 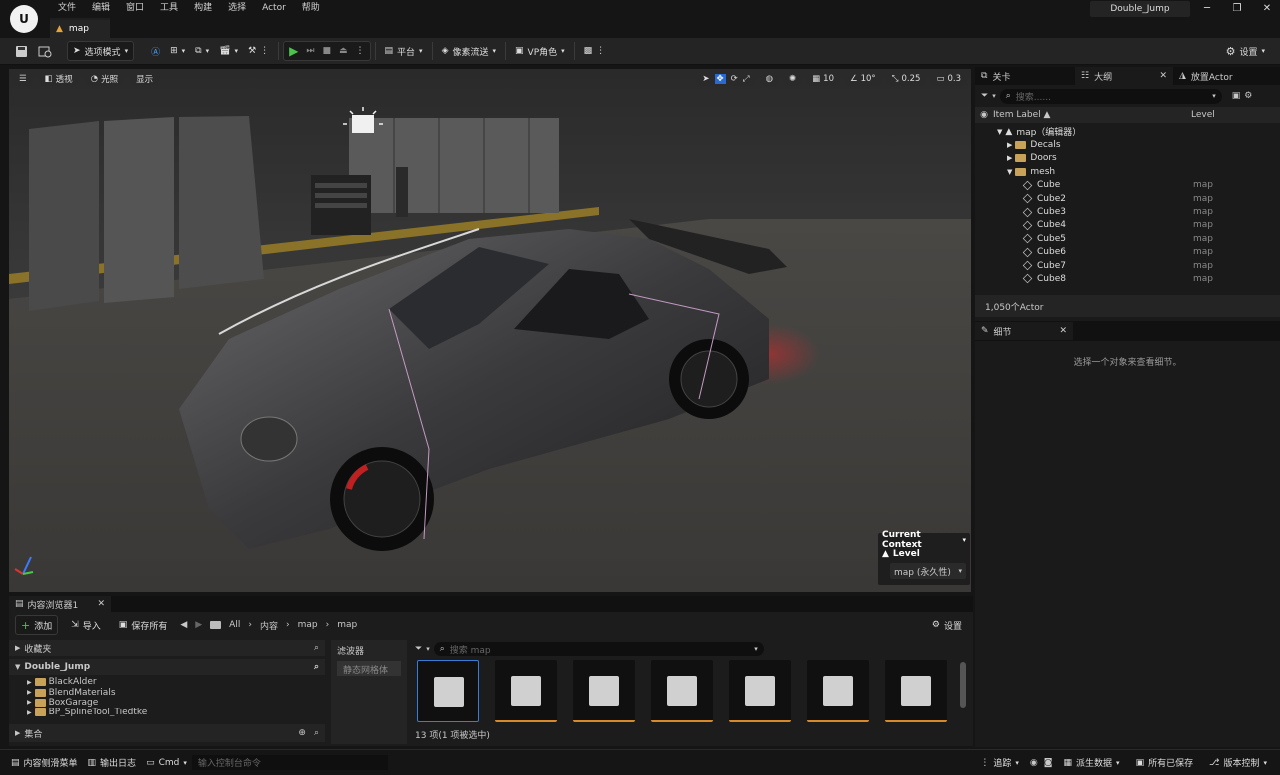 I want to click on asset-search-input: 搜索 map, so click(x=470, y=649).